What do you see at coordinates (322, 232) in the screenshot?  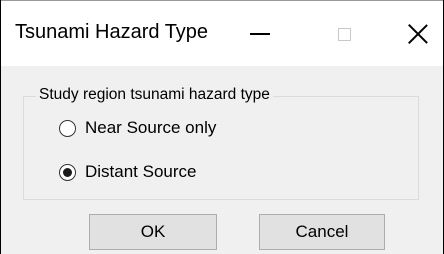 I see `cancel-button: Cancel` at bounding box center [322, 232].